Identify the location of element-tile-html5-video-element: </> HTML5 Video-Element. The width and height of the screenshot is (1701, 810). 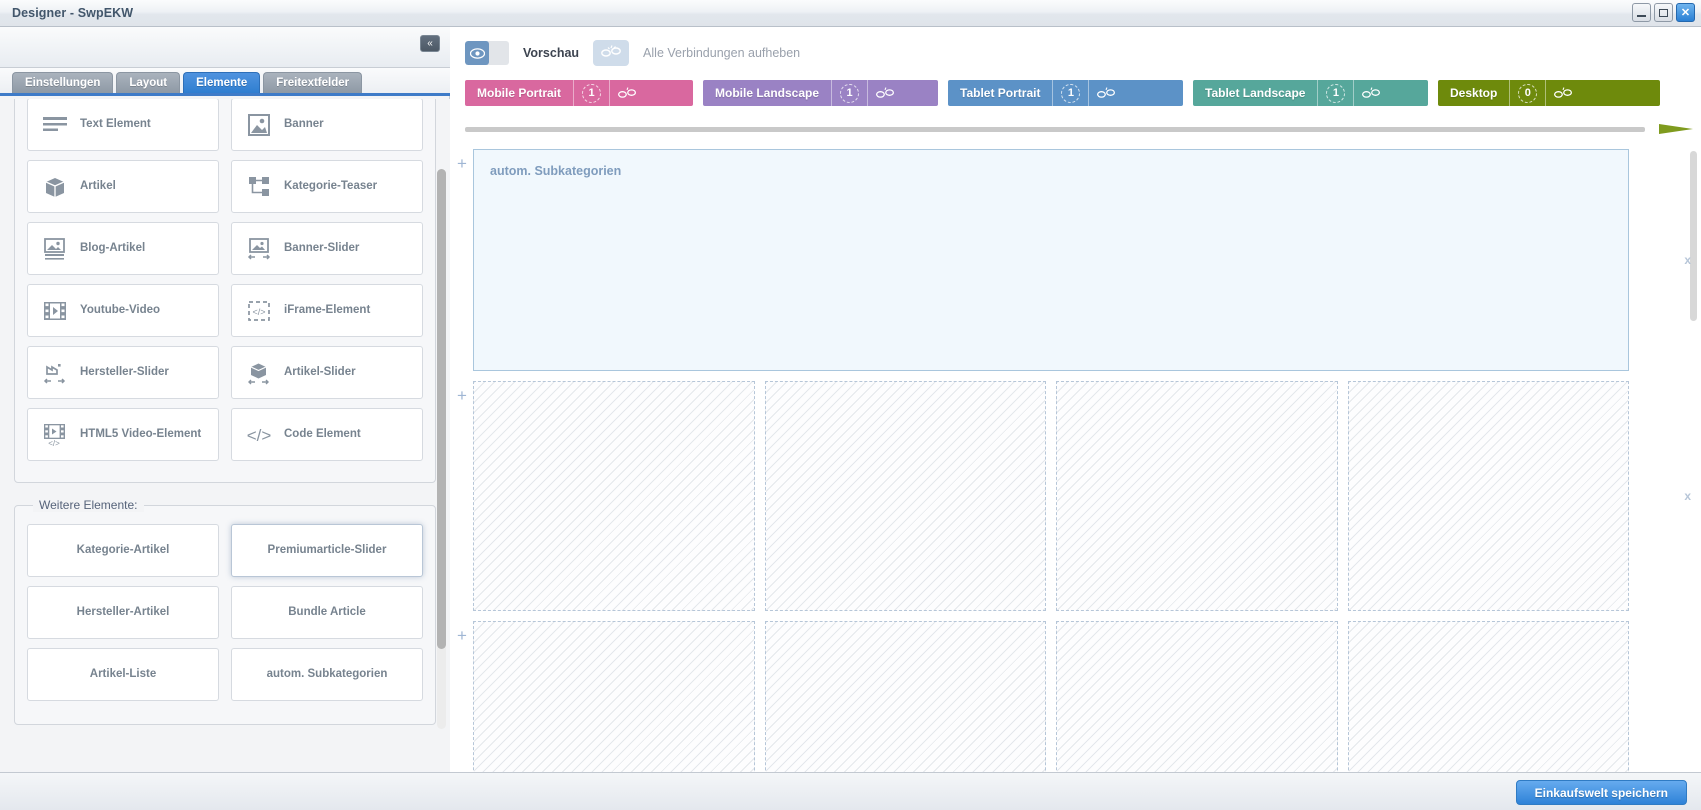
(123, 434).